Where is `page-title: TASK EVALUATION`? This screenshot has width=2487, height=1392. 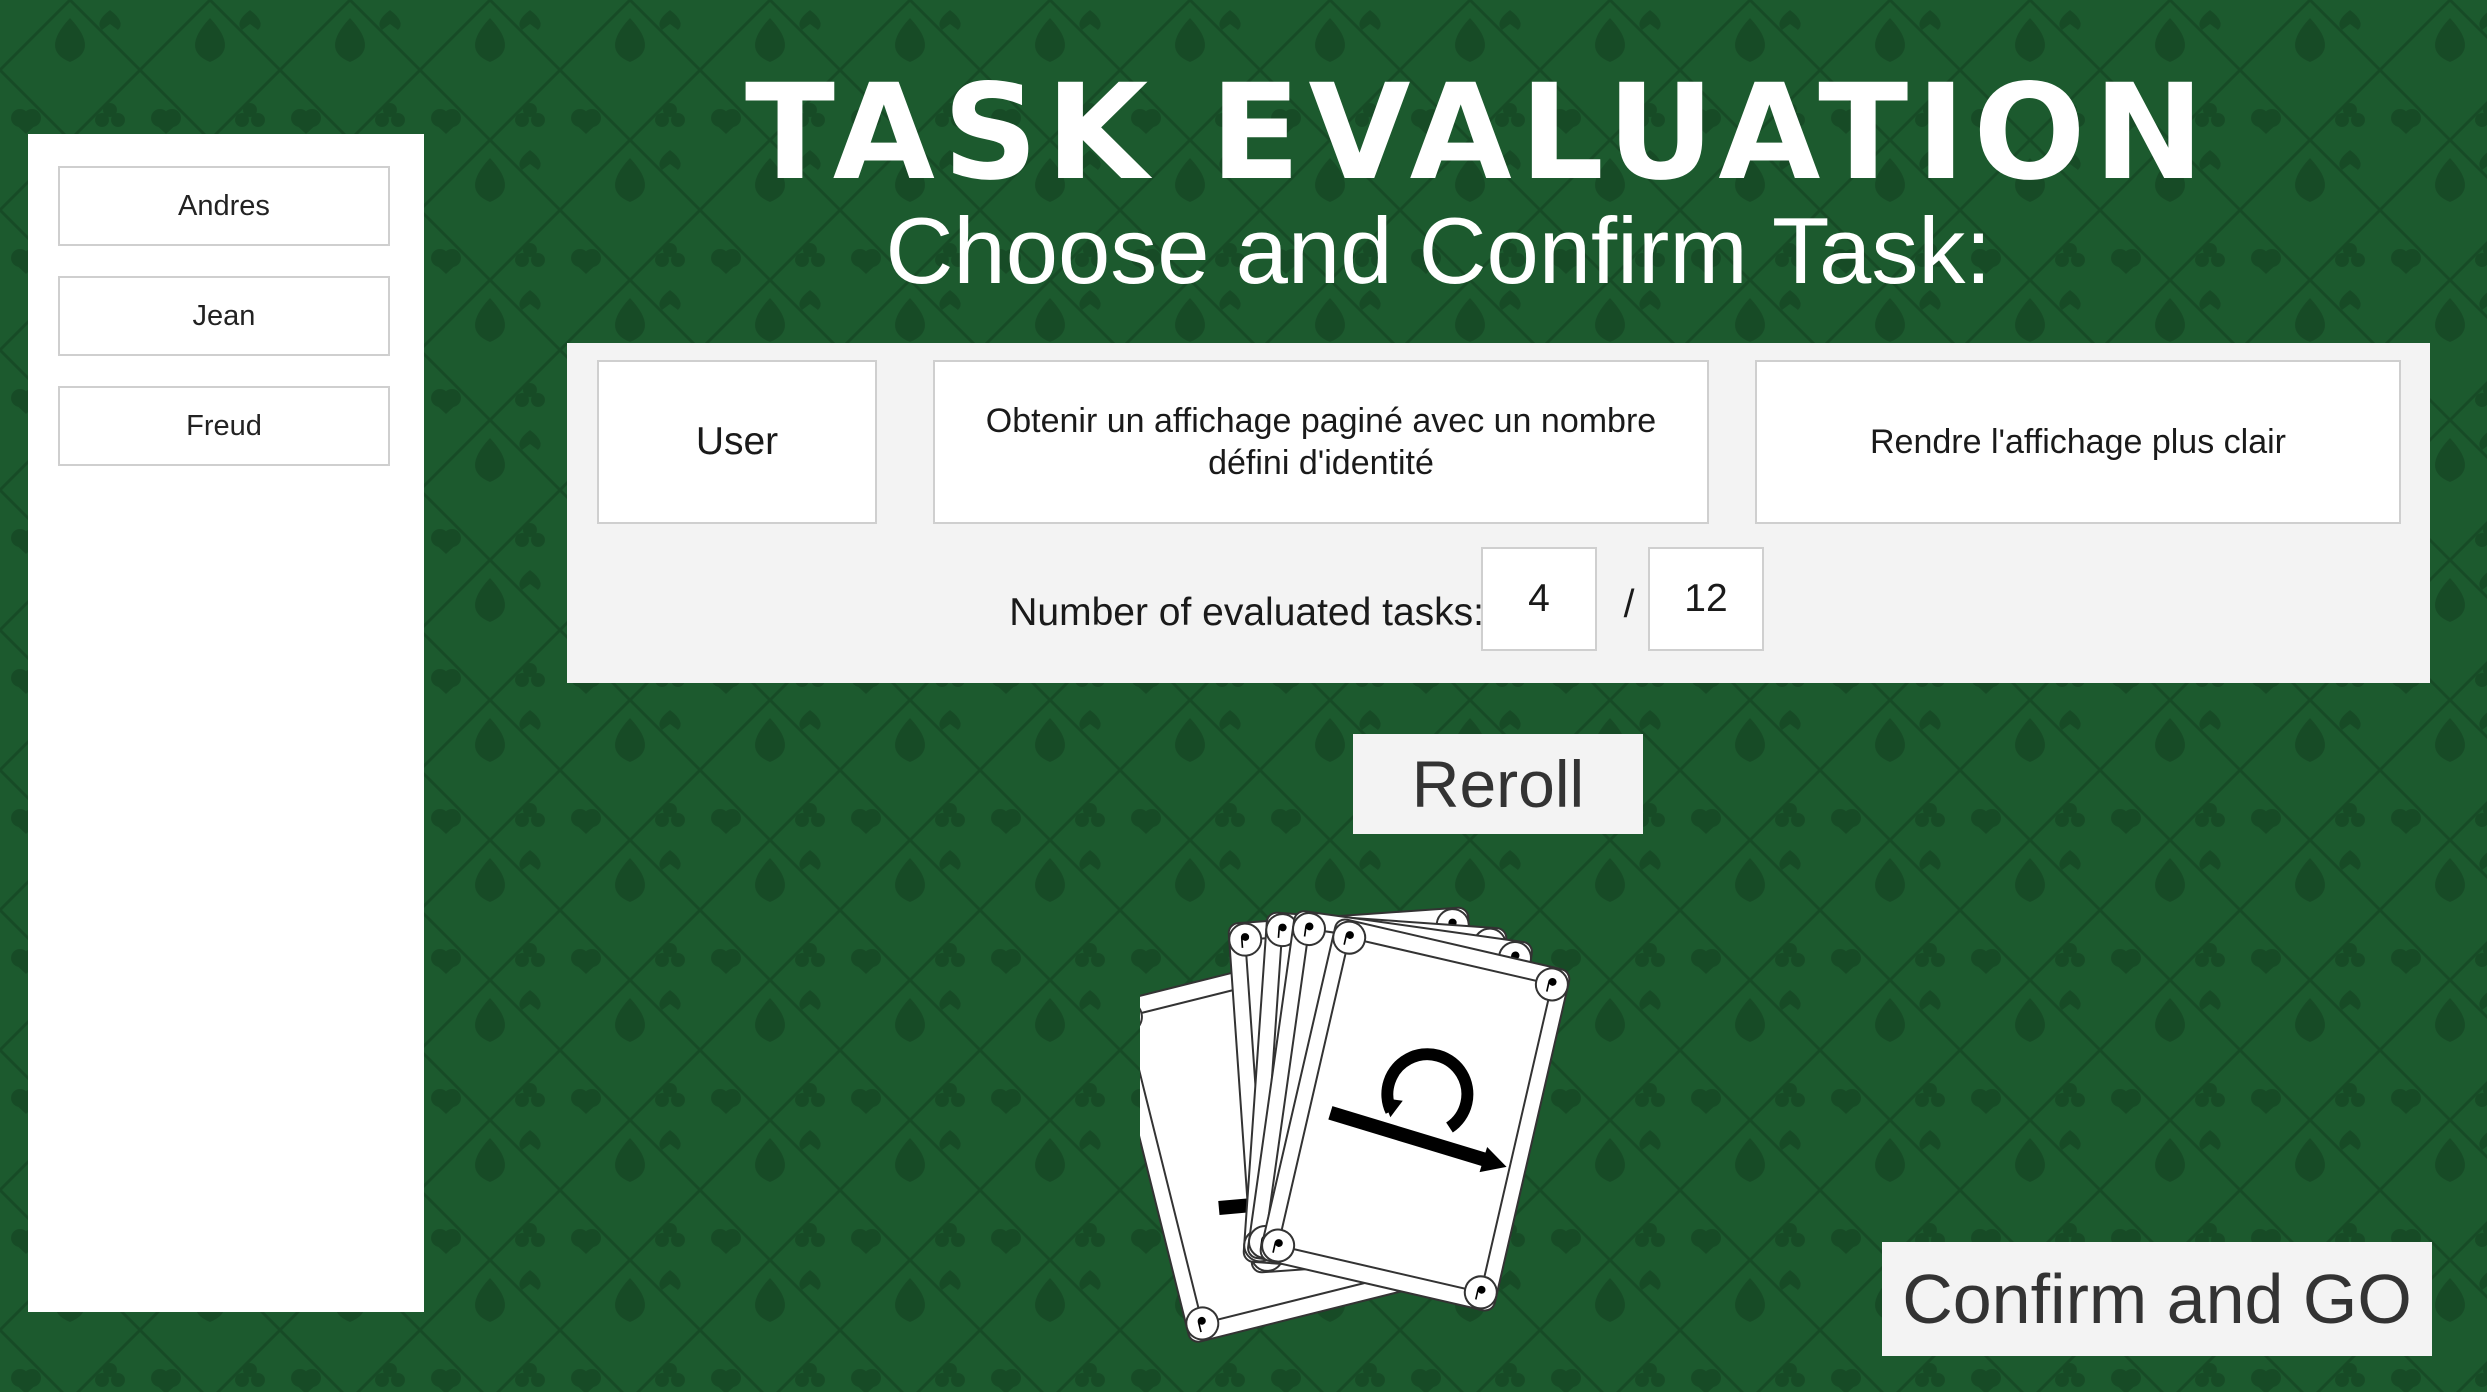 page-title: TASK EVALUATION is located at coordinates (1478, 133).